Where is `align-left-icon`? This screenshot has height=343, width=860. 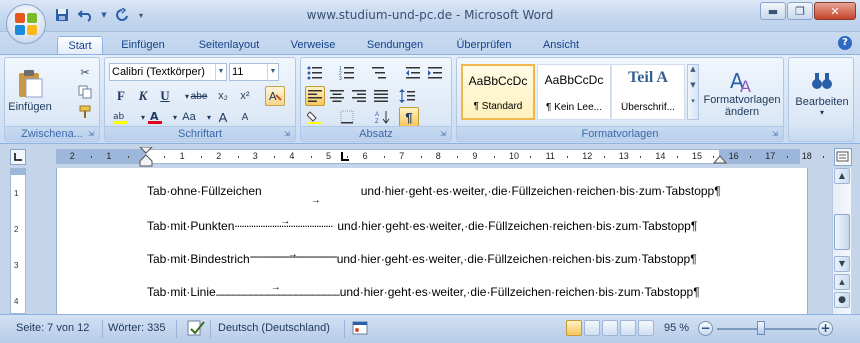 align-left-icon is located at coordinates (315, 96).